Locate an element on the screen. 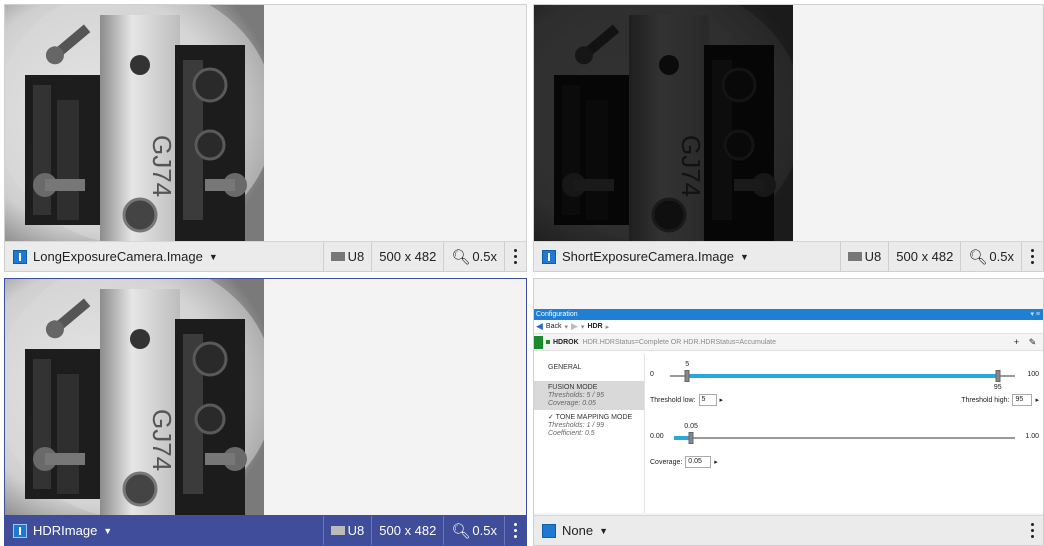 The image size is (1044, 546). image-source-label: None is located at coordinates (578, 530).